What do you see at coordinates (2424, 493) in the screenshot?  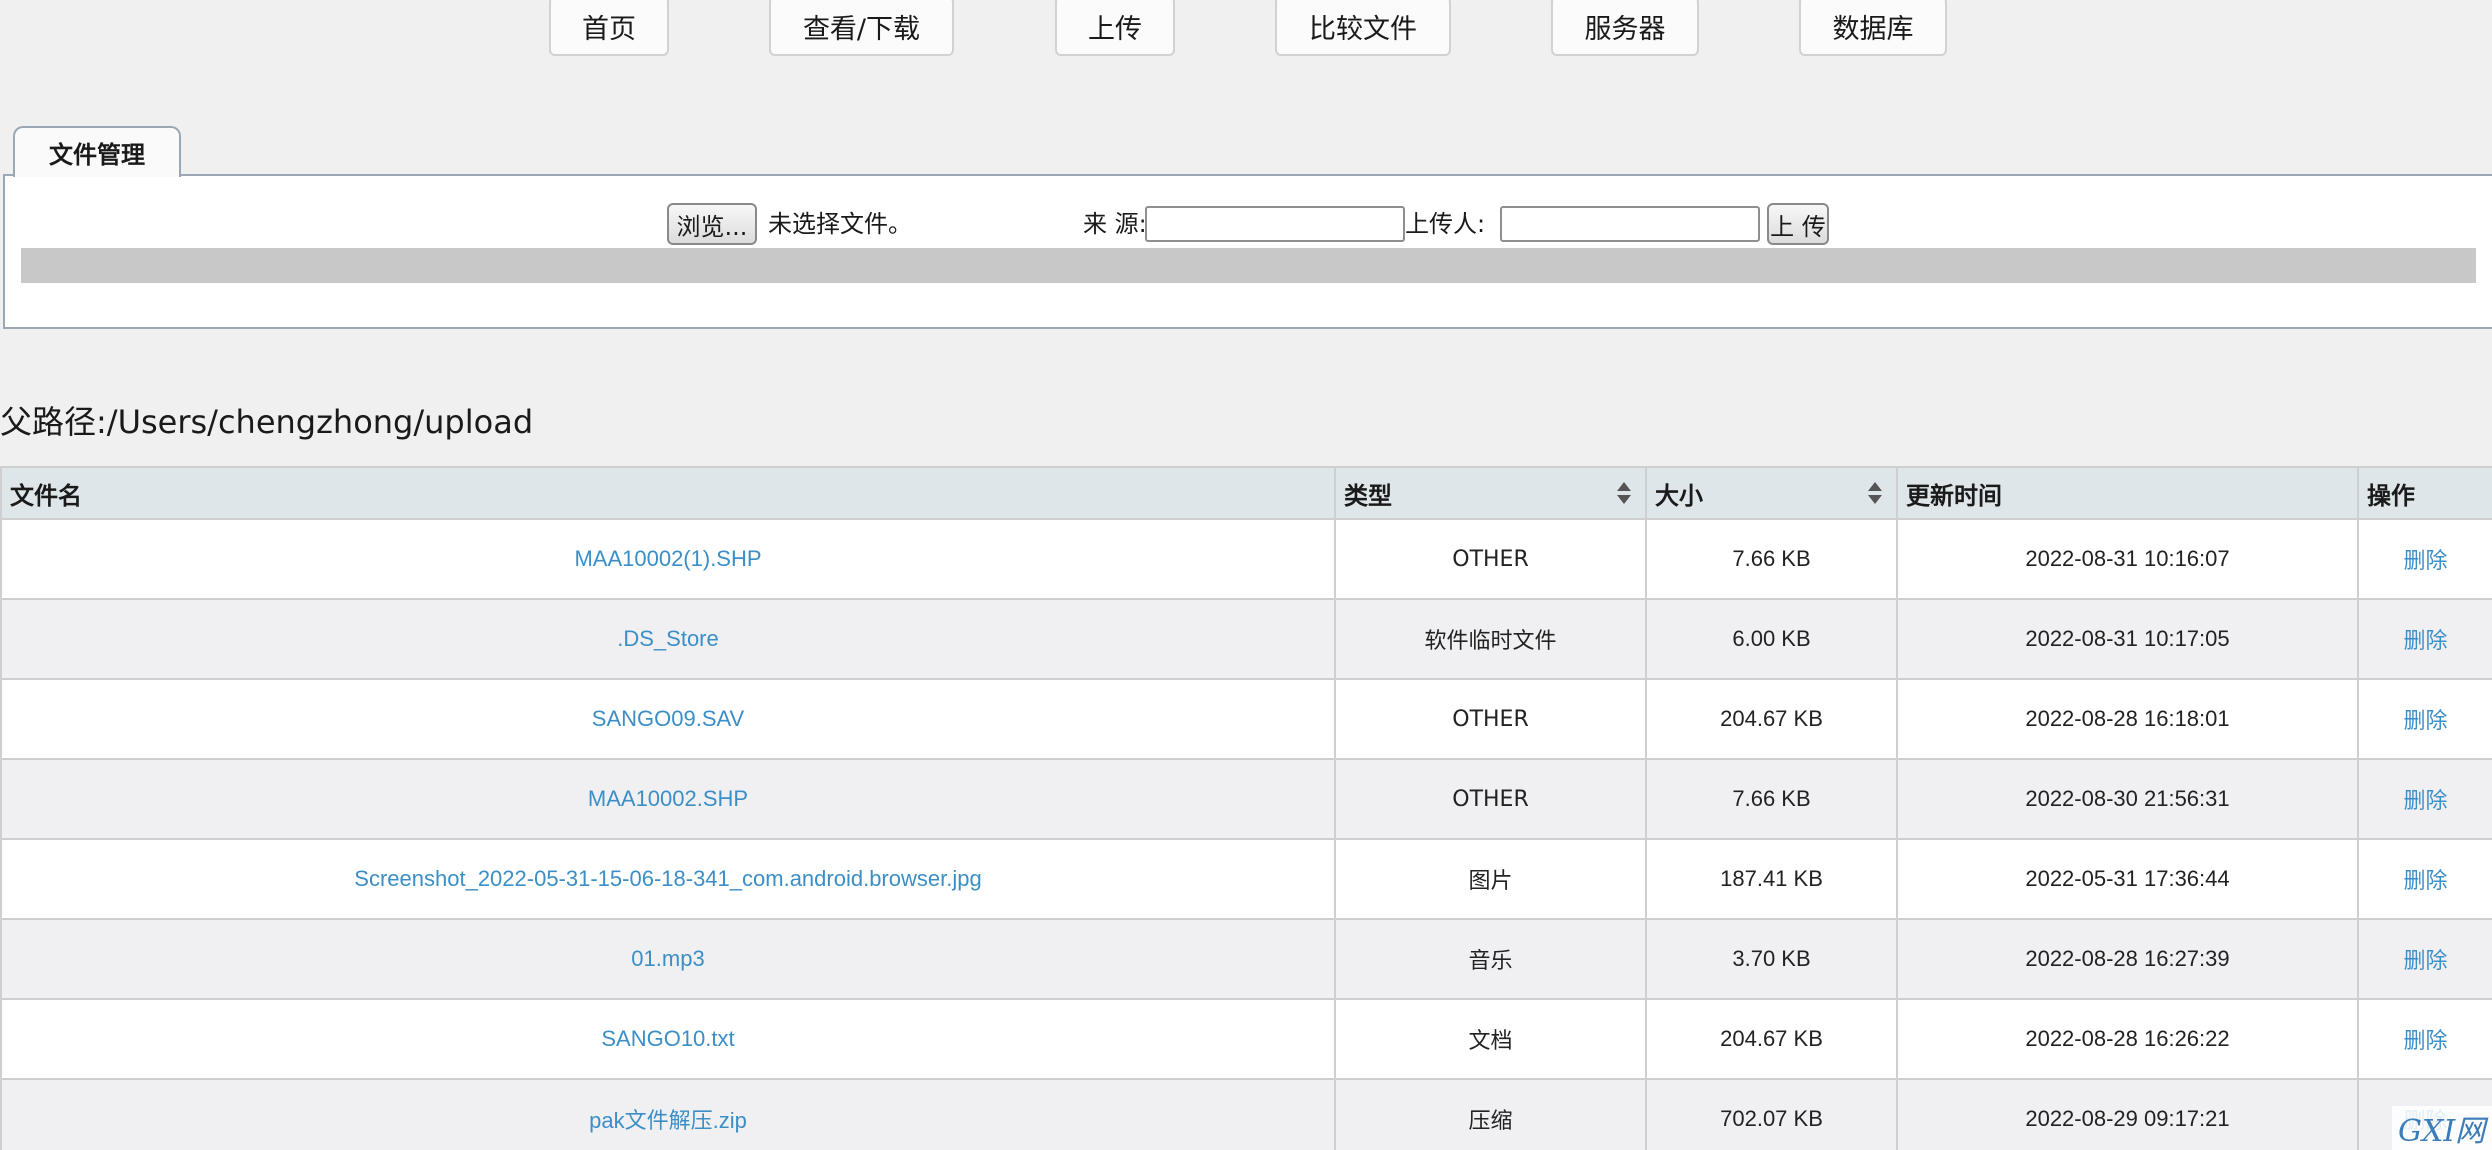 I see `col-header-action: 操作` at bounding box center [2424, 493].